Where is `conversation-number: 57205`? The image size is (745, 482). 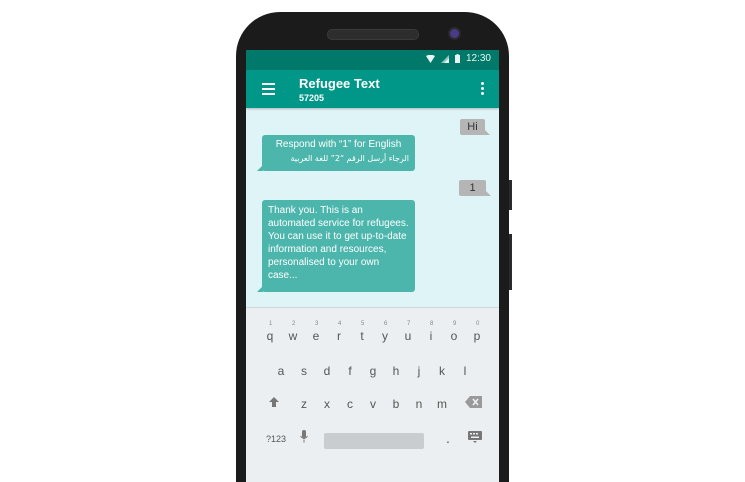 conversation-number: 57205 is located at coordinates (312, 98).